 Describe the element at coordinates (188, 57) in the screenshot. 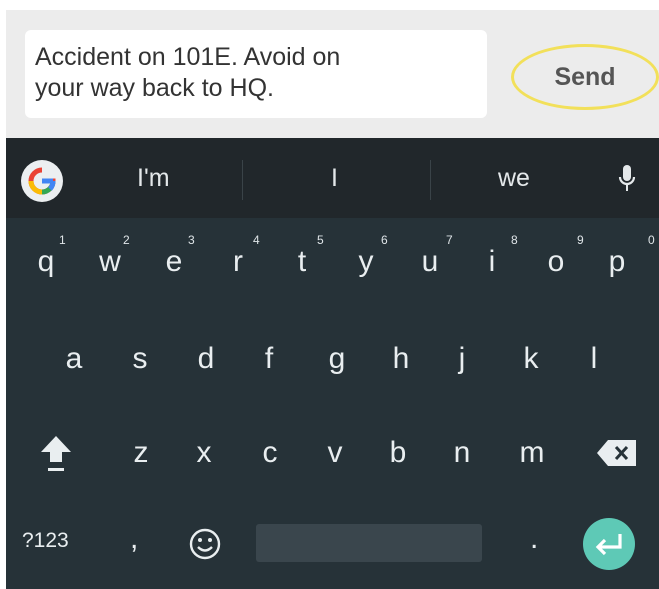

I see `message-text-line-1: Accident on 101E. Avoid on` at that location.